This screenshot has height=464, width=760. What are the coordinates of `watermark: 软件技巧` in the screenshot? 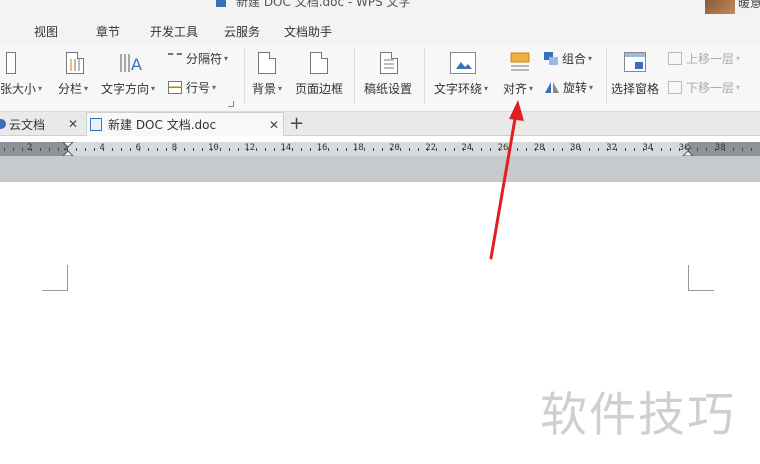 It's located at (638, 415).